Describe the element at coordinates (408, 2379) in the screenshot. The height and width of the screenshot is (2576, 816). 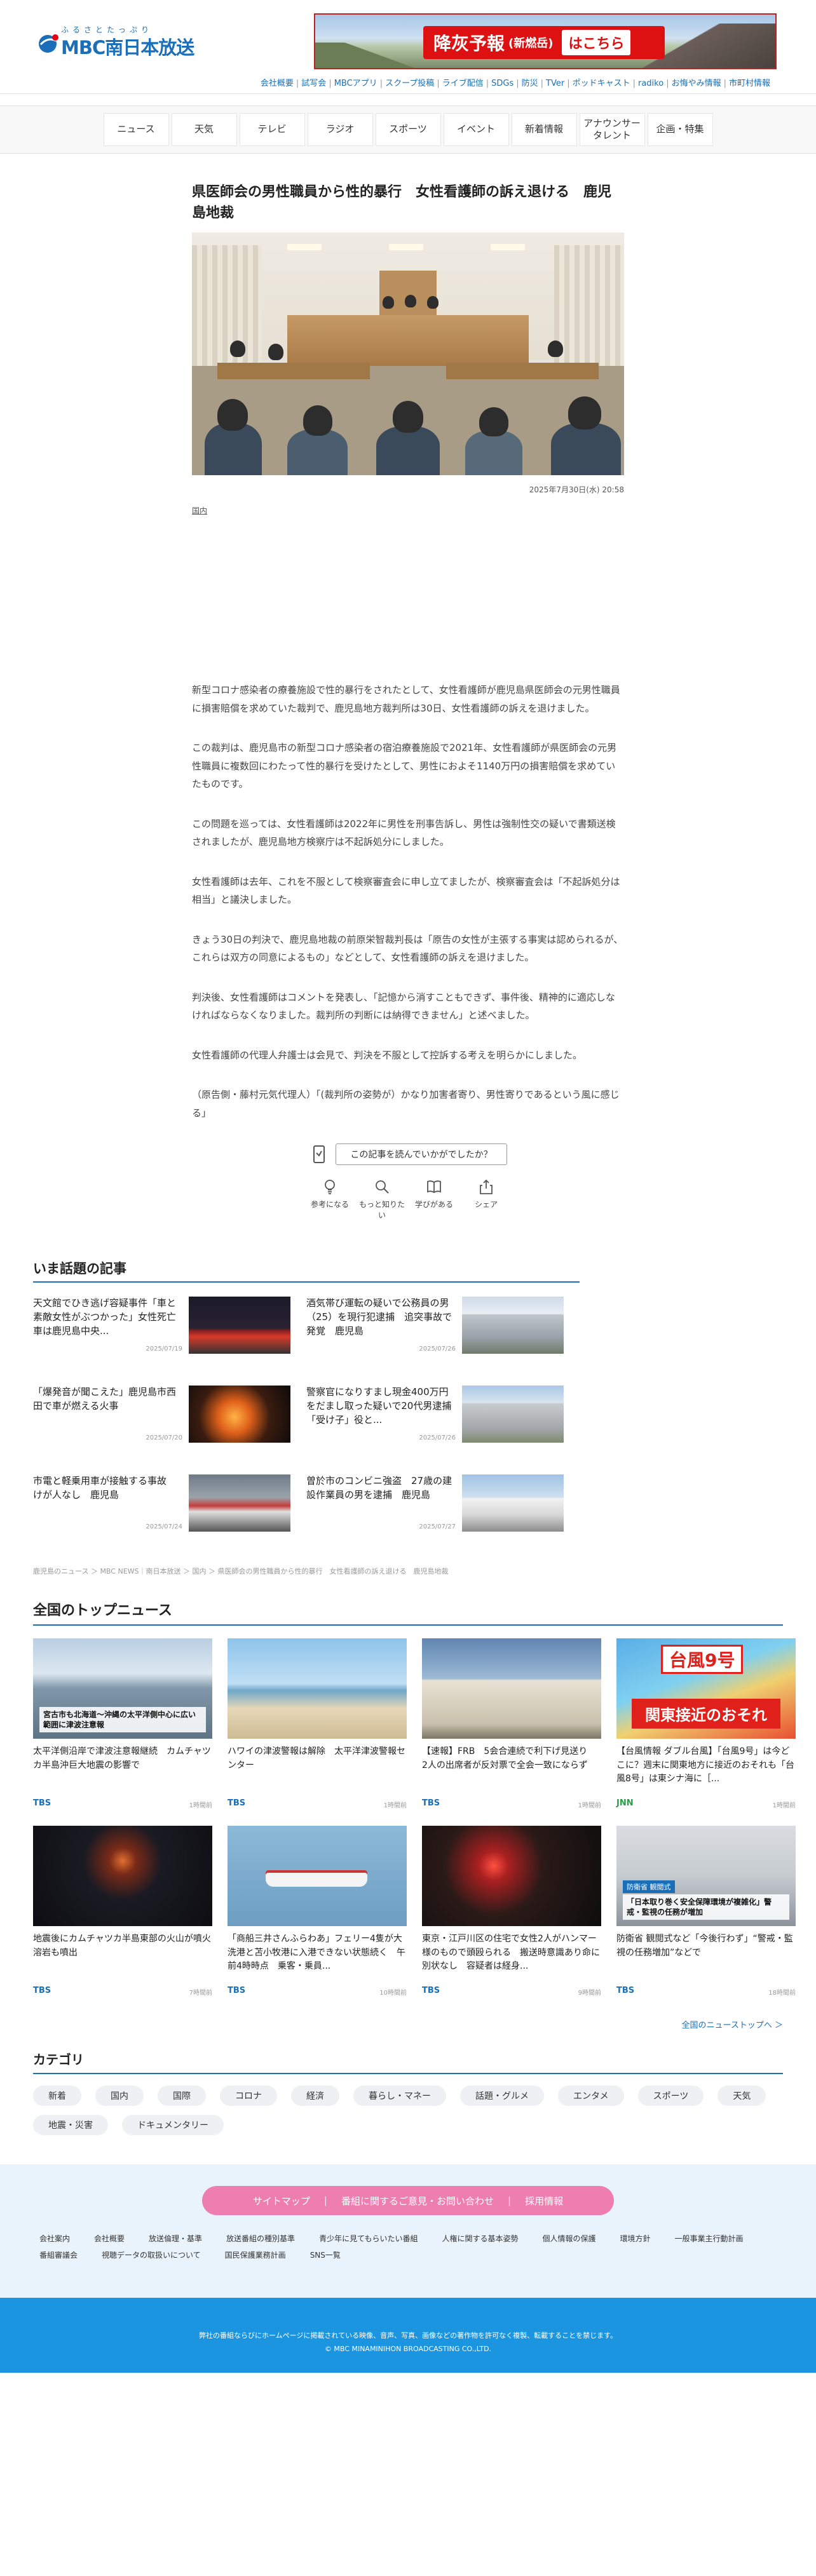
I see `bottom-gap` at that location.